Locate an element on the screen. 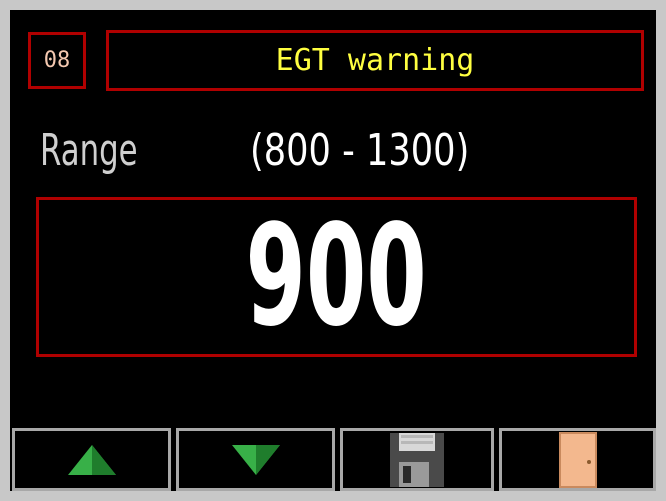 This screenshot has height=501, width=666. increase-button is located at coordinates (91, 459).